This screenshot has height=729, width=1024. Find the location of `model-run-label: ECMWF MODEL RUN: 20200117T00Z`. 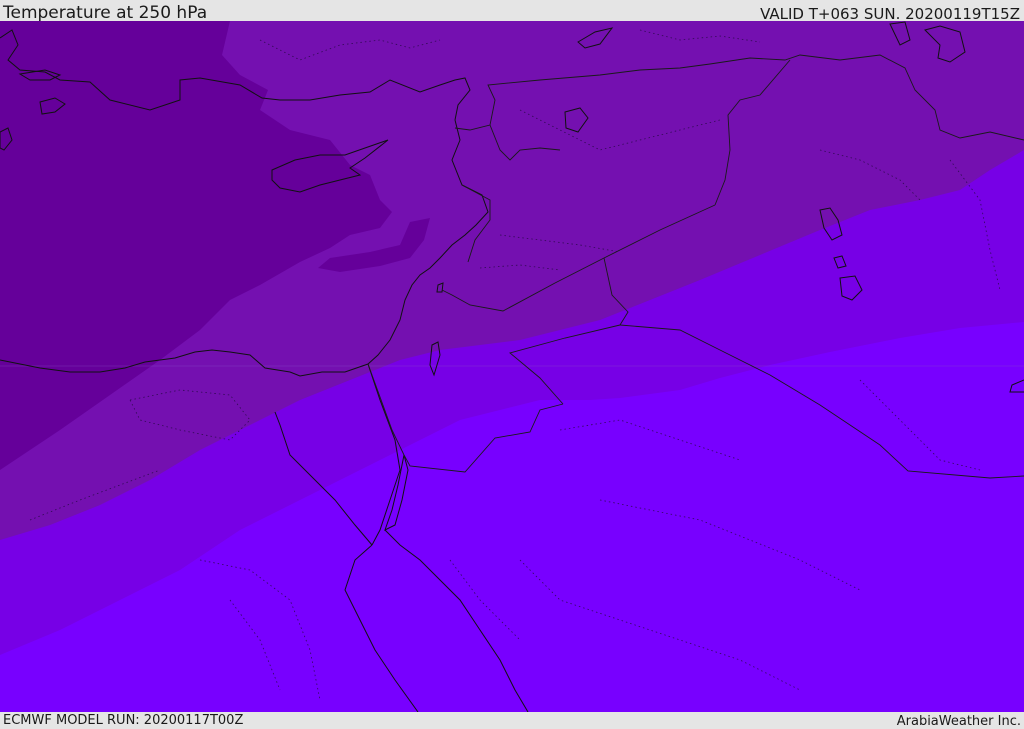

model-run-label: ECMWF MODEL RUN: 20200117T00Z is located at coordinates (123, 720).